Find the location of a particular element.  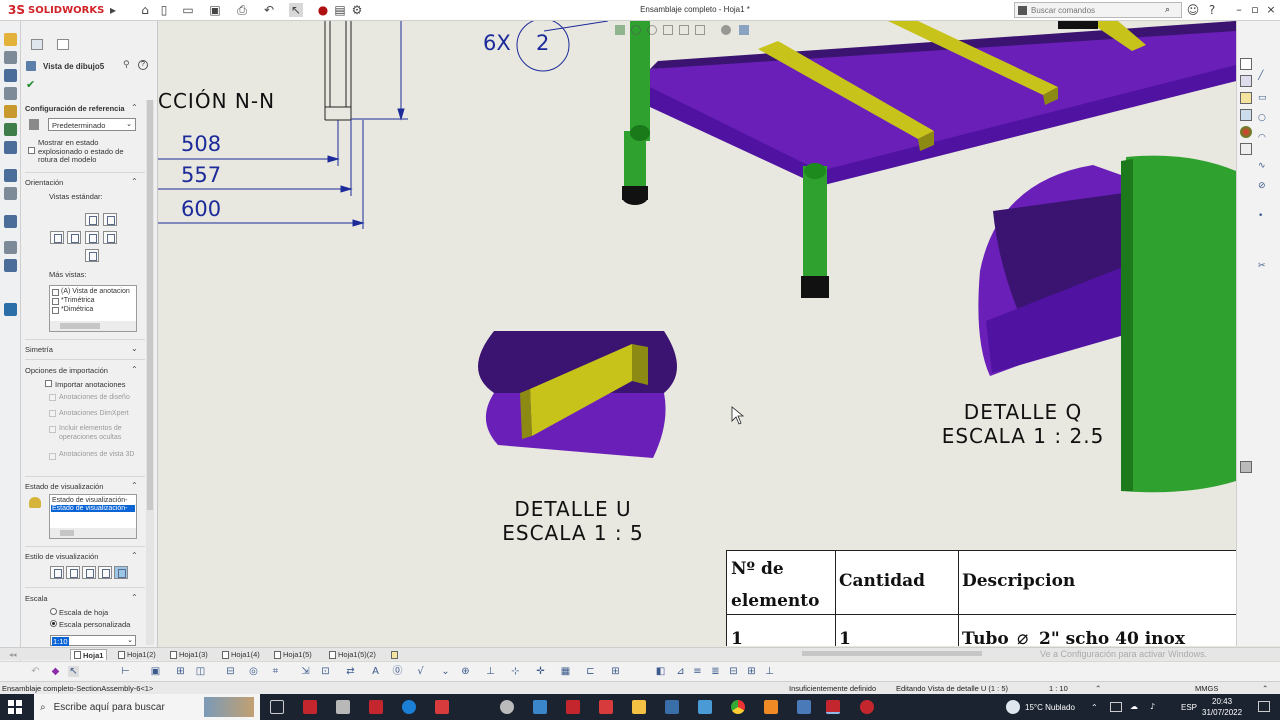

spline-tool-icon: ∿ is located at coordinates (1264, 167).